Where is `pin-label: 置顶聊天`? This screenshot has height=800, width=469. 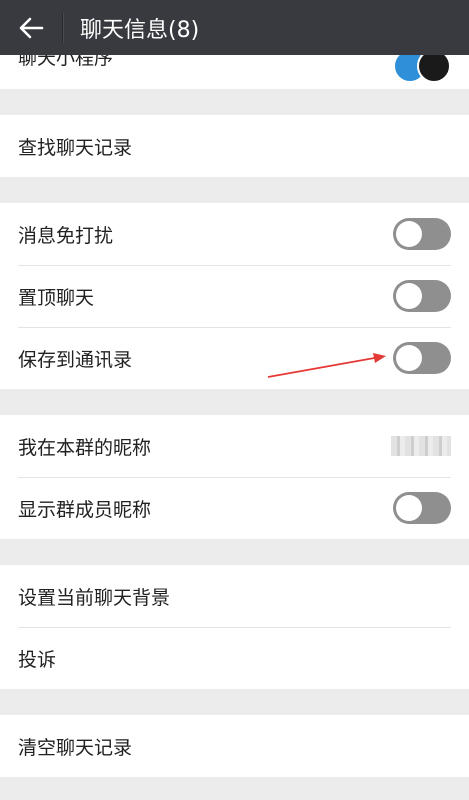 pin-label: 置顶聊天 is located at coordinates (56, 297).